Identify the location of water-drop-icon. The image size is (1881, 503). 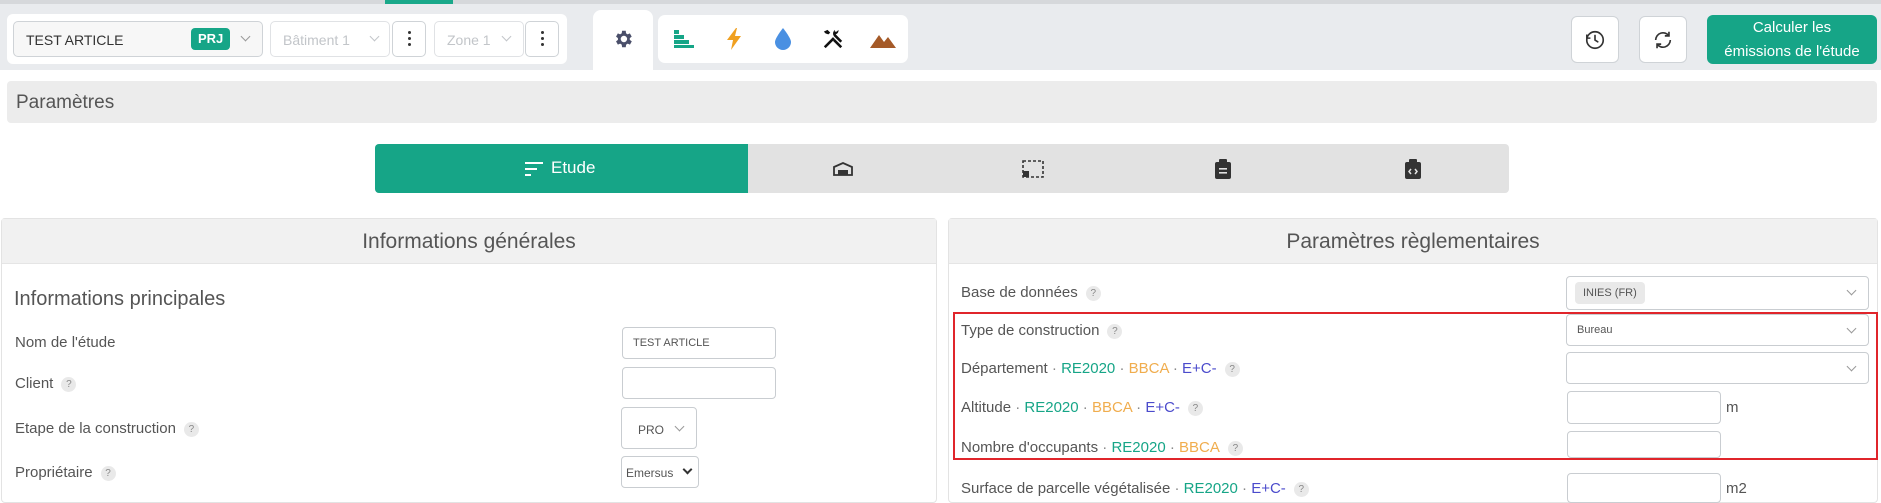
(783, 39).